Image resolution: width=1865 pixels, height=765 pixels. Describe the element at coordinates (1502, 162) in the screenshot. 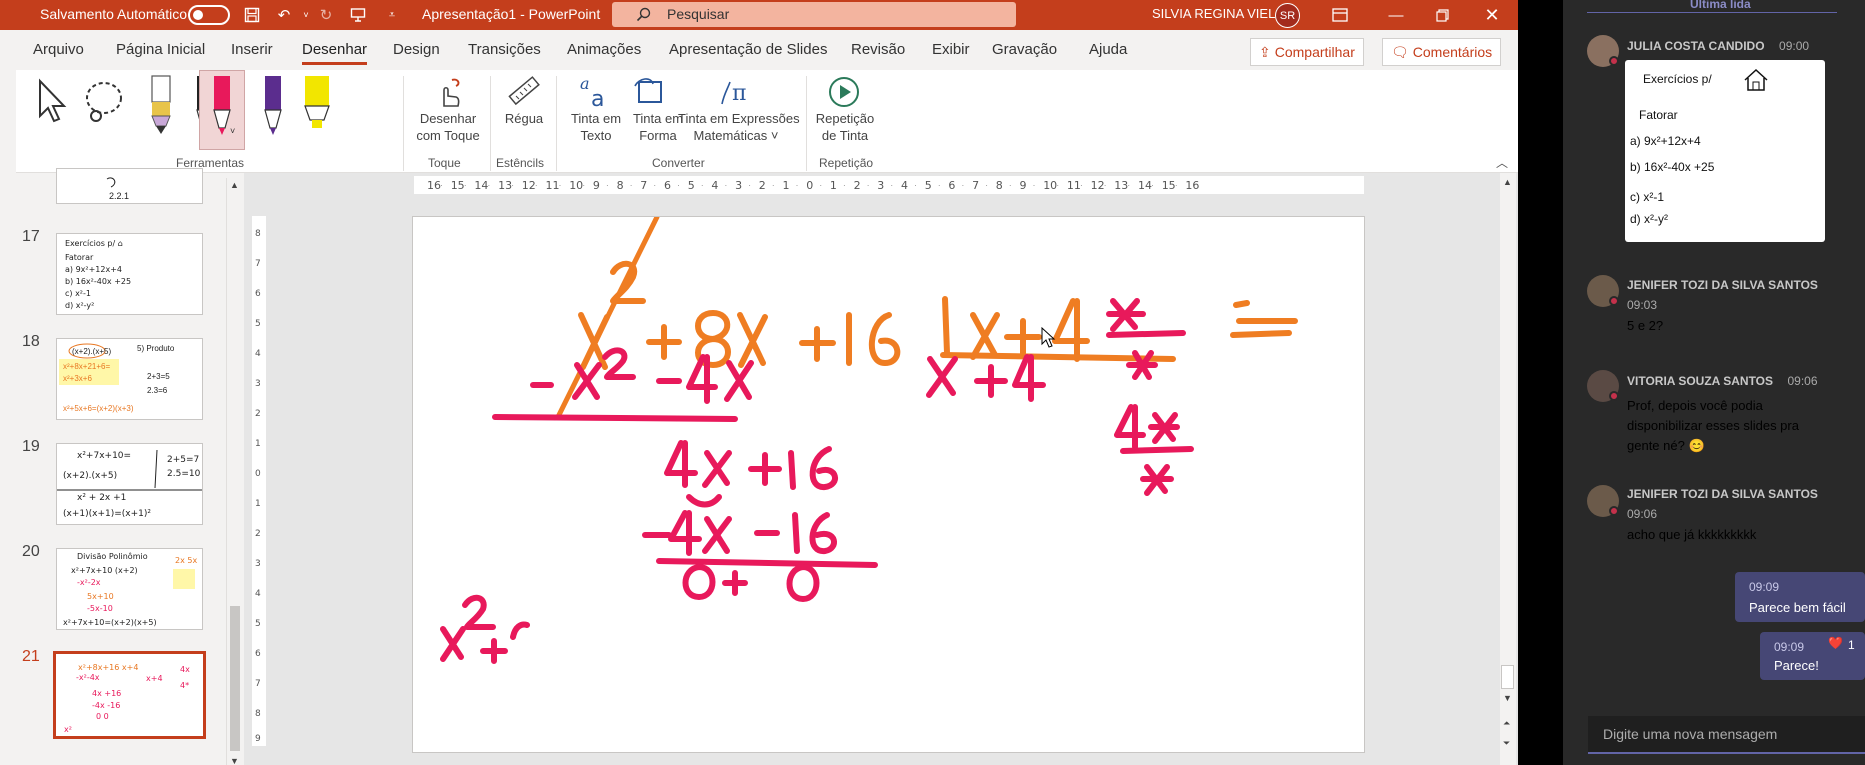

I see `collapse-ribbon-icon: ︿` at that location.